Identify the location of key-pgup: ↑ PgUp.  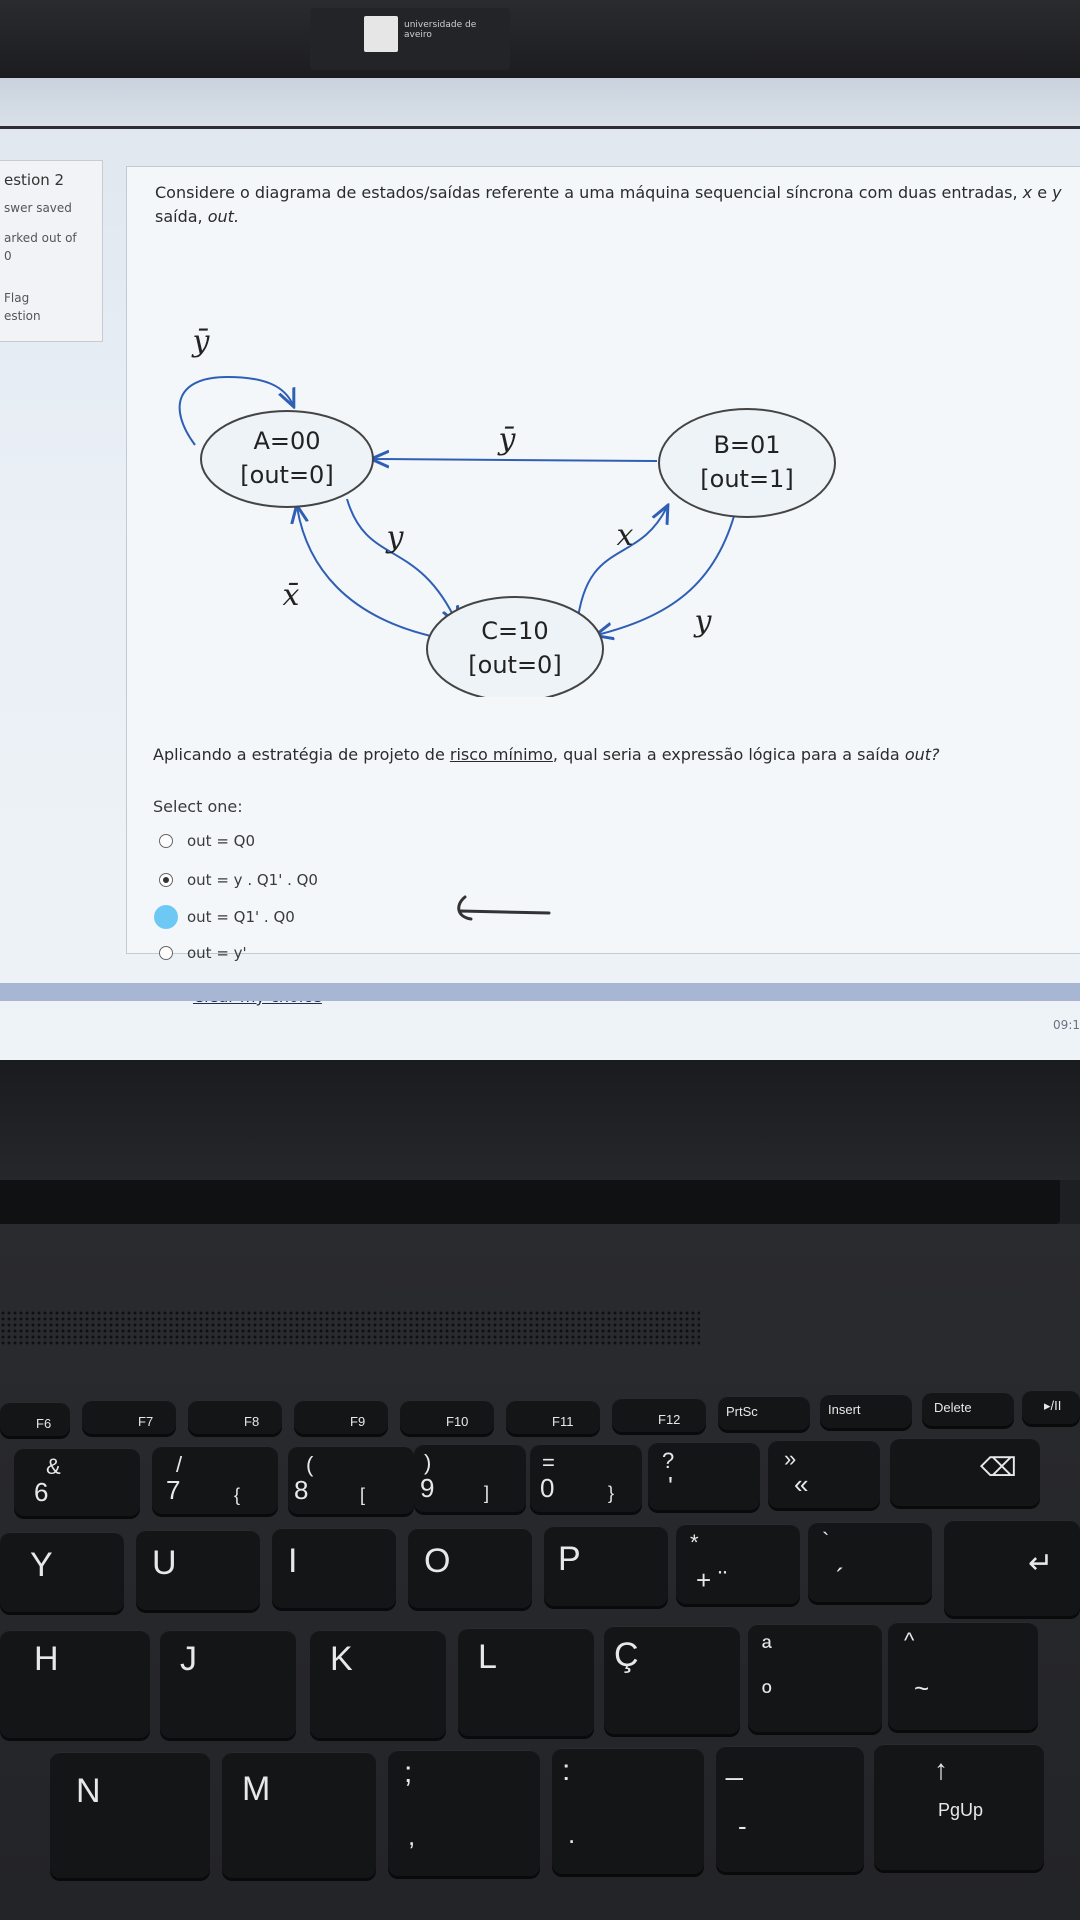
(959, 1807).